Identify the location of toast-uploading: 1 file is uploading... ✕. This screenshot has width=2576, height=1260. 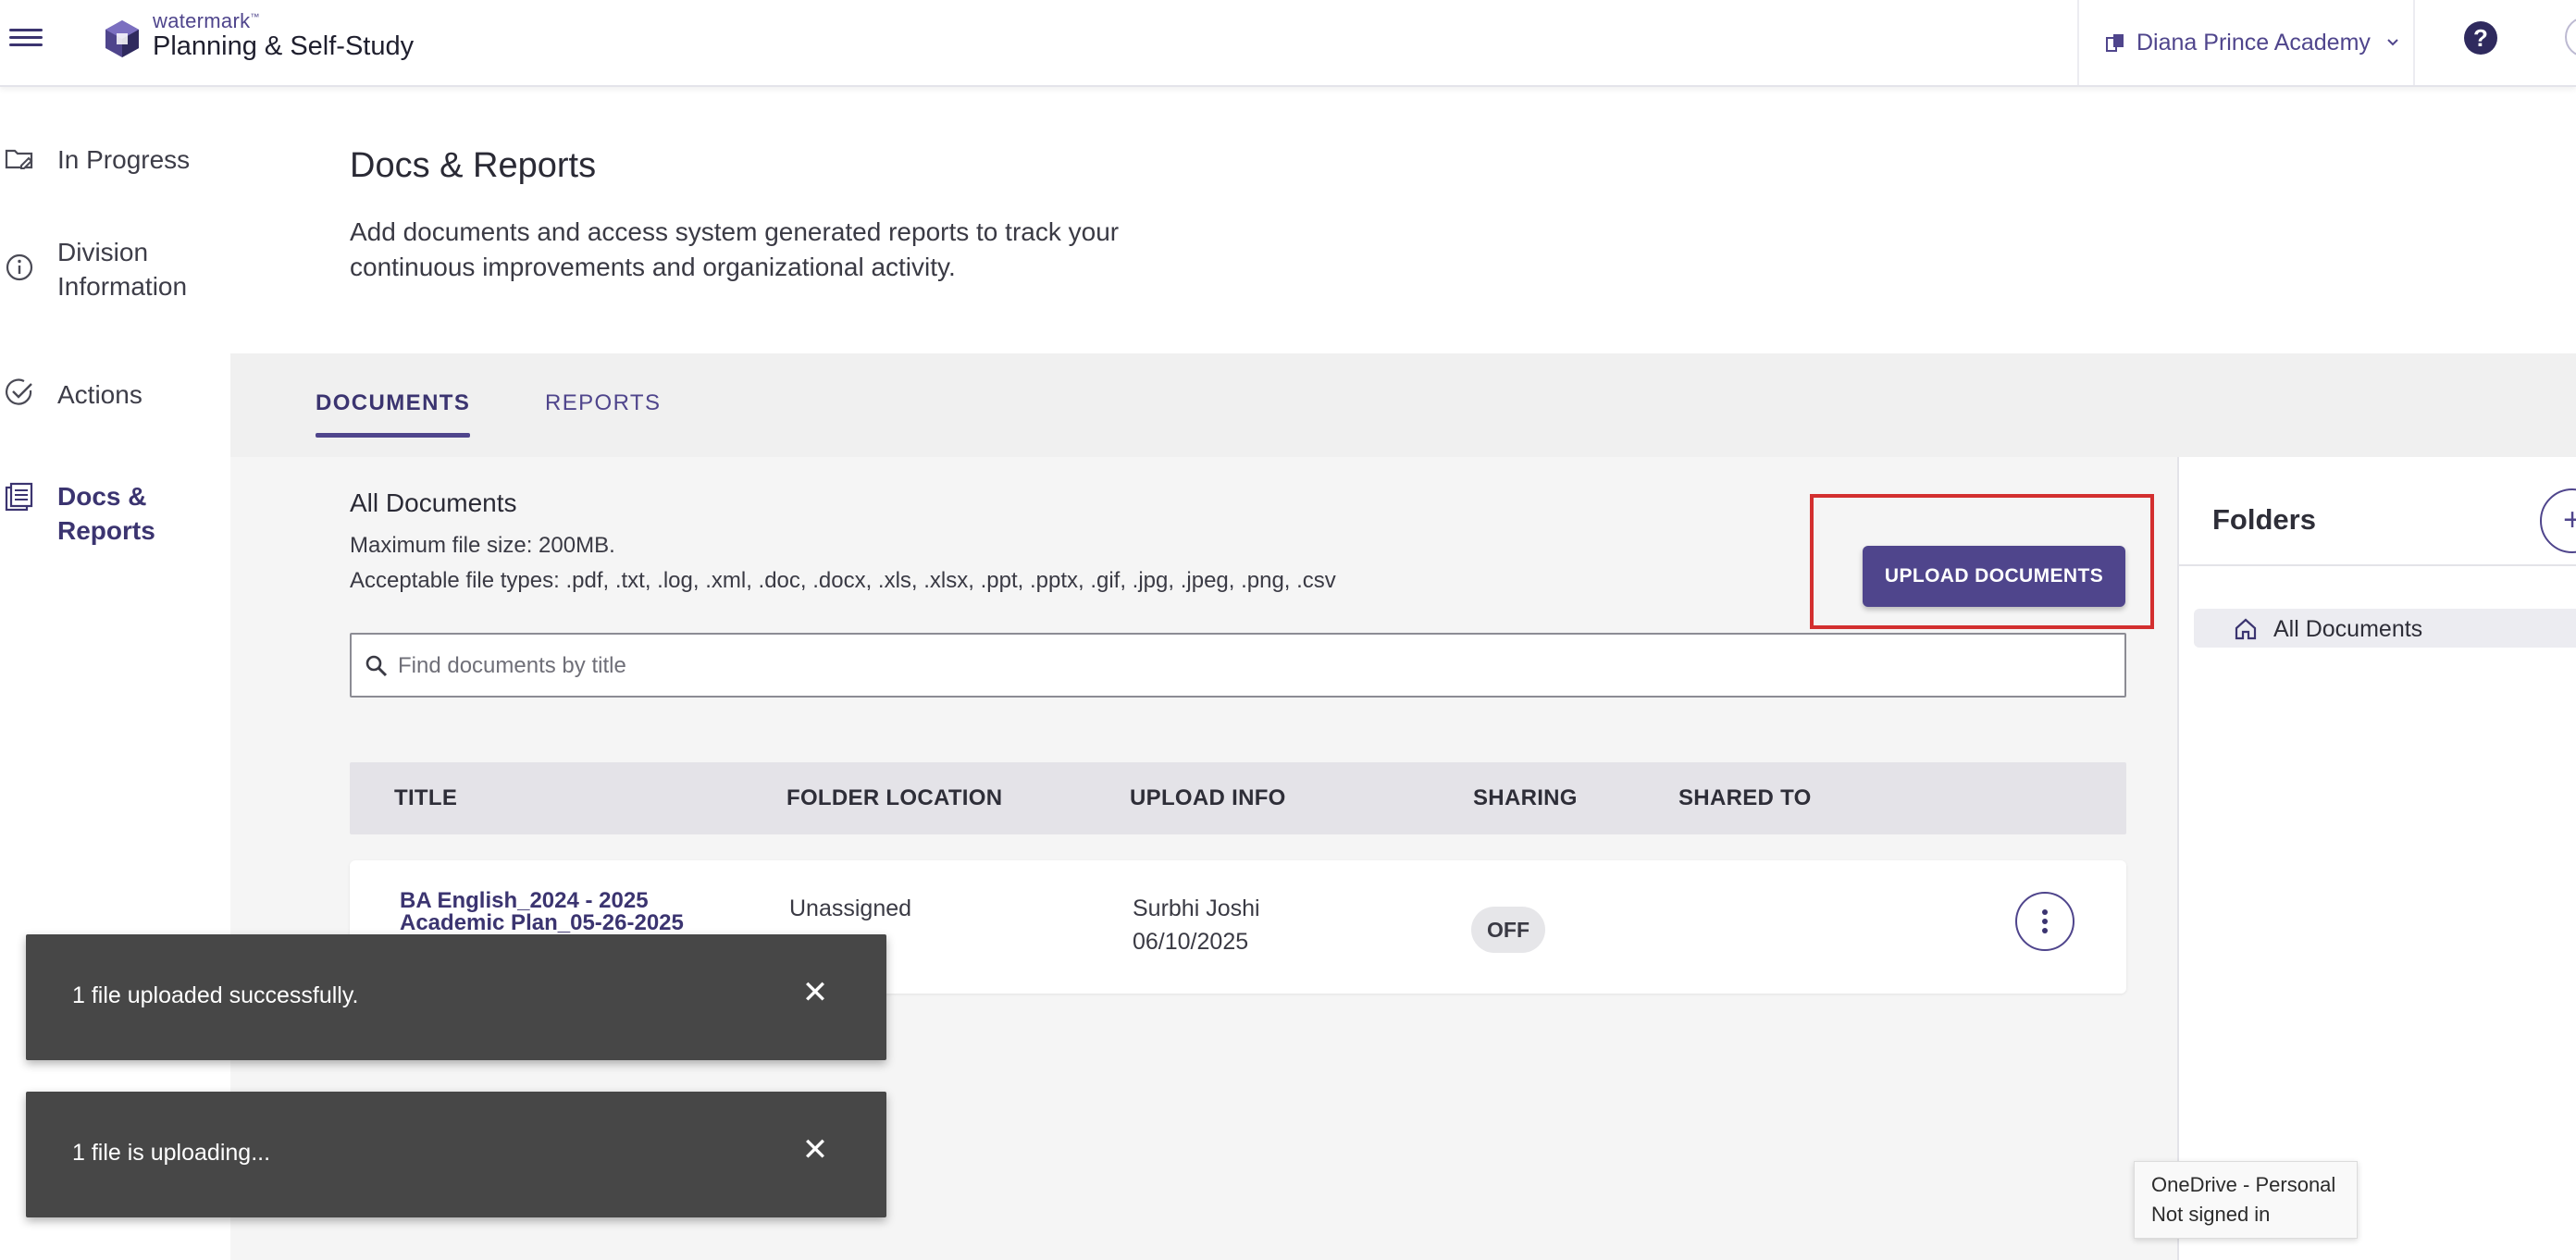
(456, 1154).